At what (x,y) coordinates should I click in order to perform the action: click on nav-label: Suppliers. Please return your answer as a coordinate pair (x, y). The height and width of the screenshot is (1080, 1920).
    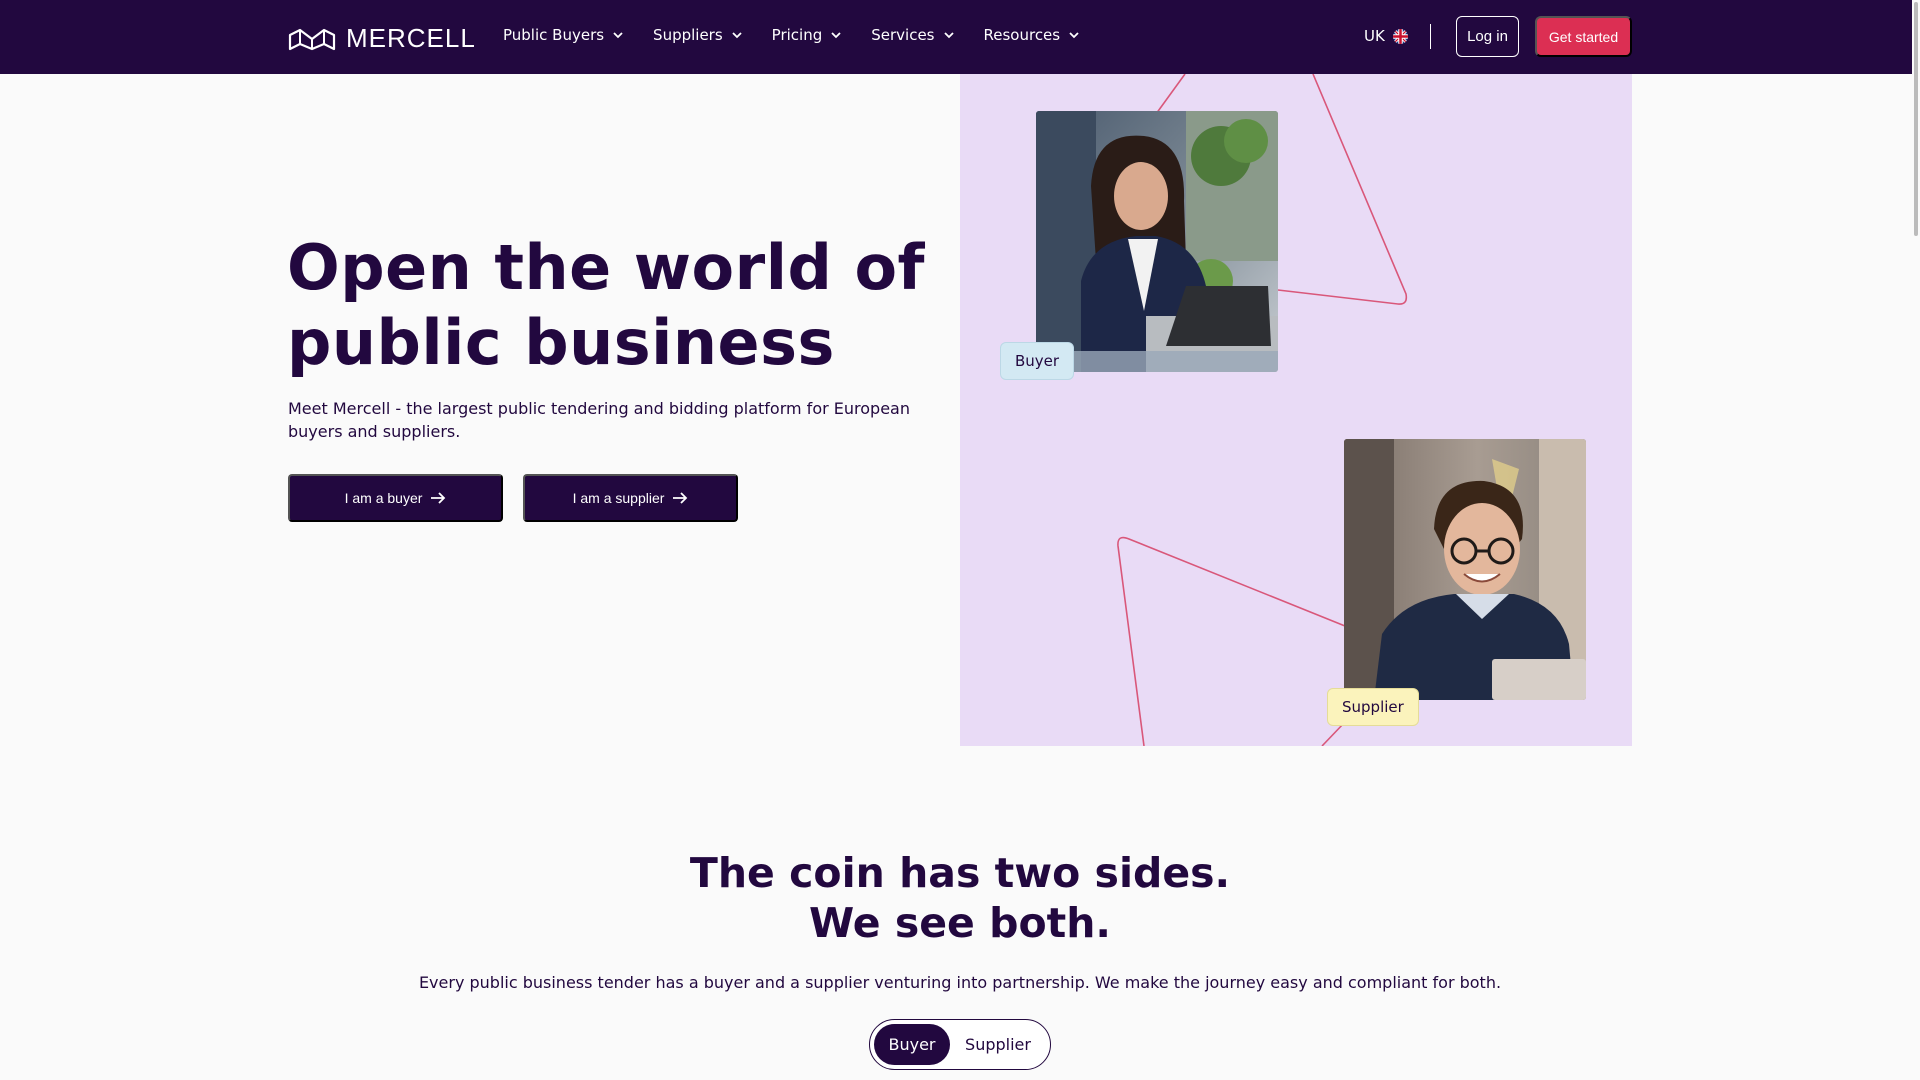
    Looking at the image, I should click on (688, 35).